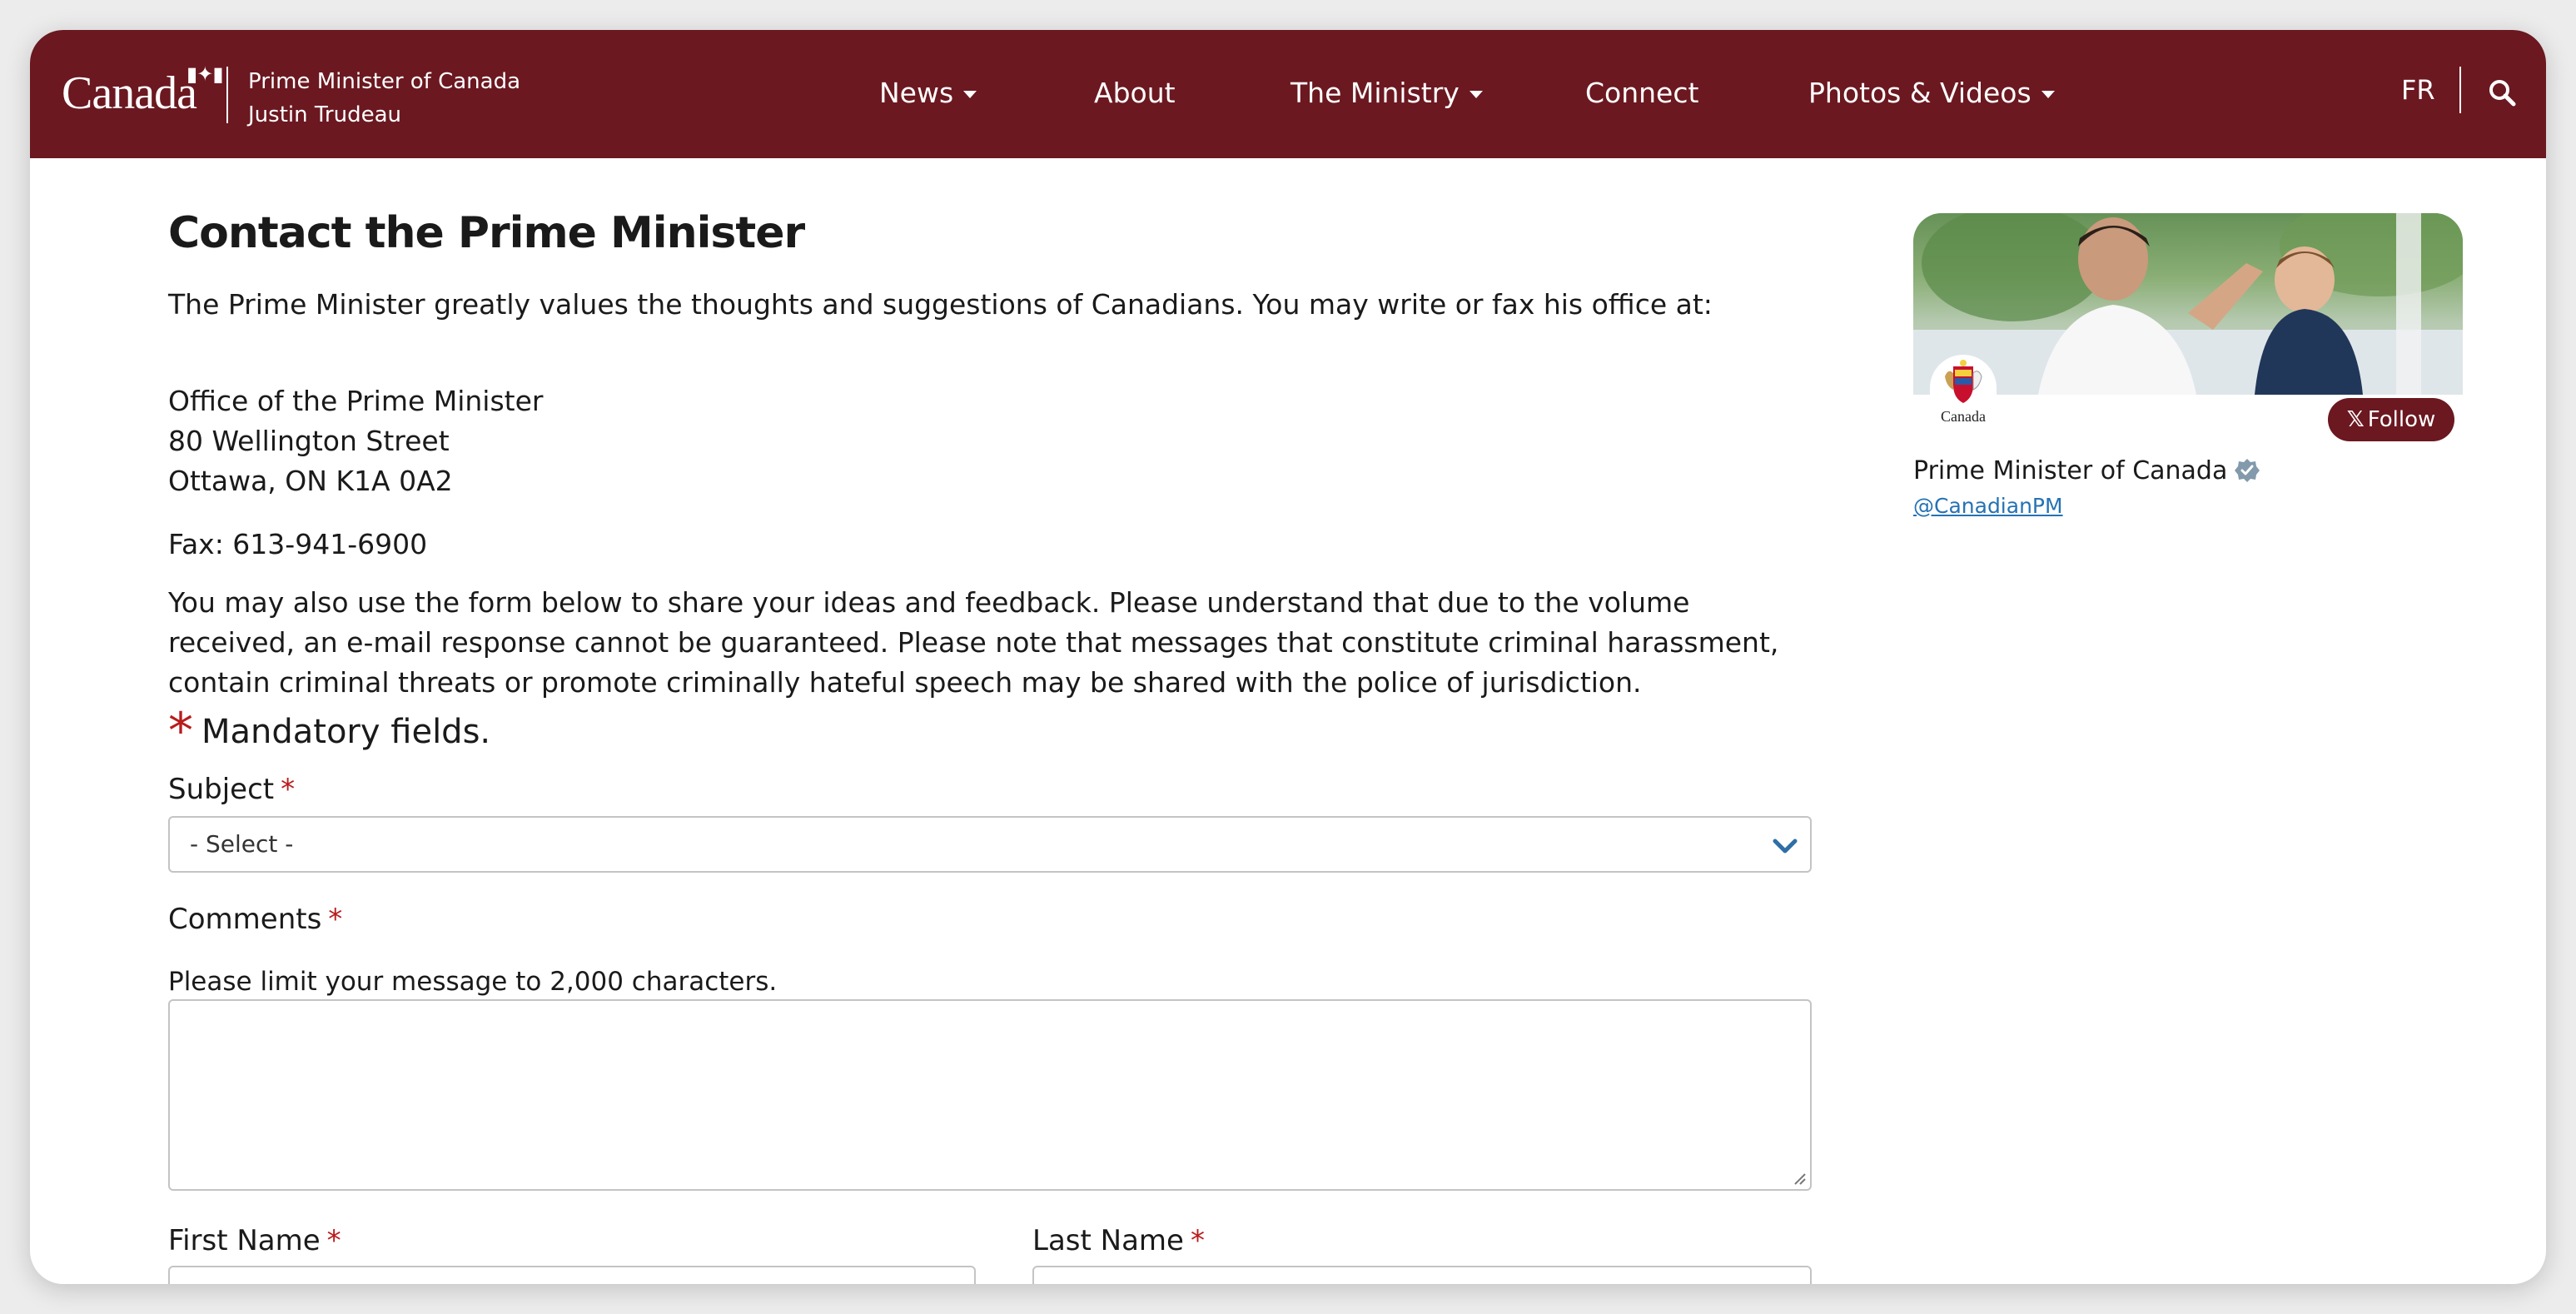 The width and height of the screenshot is (2576, 1314). I want to click on nav-item-about: About, so click(1135, 93).